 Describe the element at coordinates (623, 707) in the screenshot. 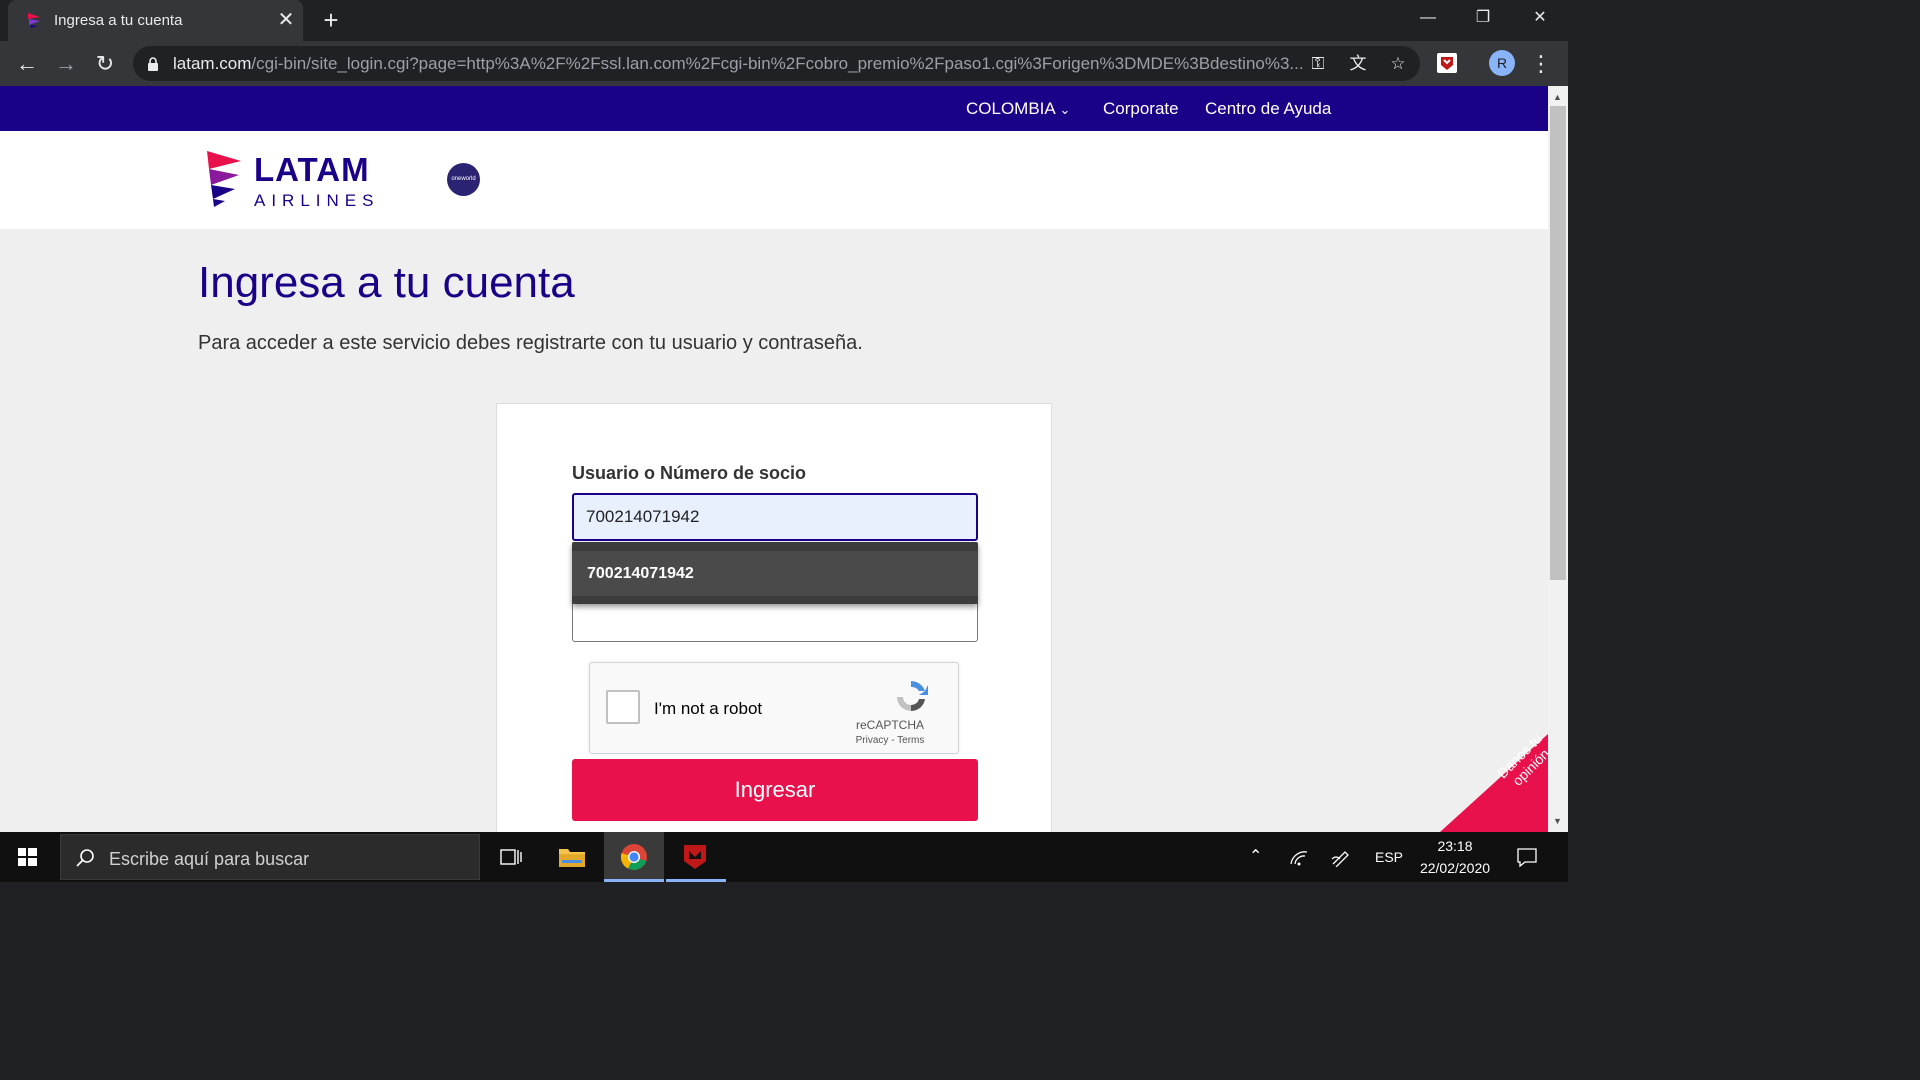

I see `recaptcha-checkbox` at that location.